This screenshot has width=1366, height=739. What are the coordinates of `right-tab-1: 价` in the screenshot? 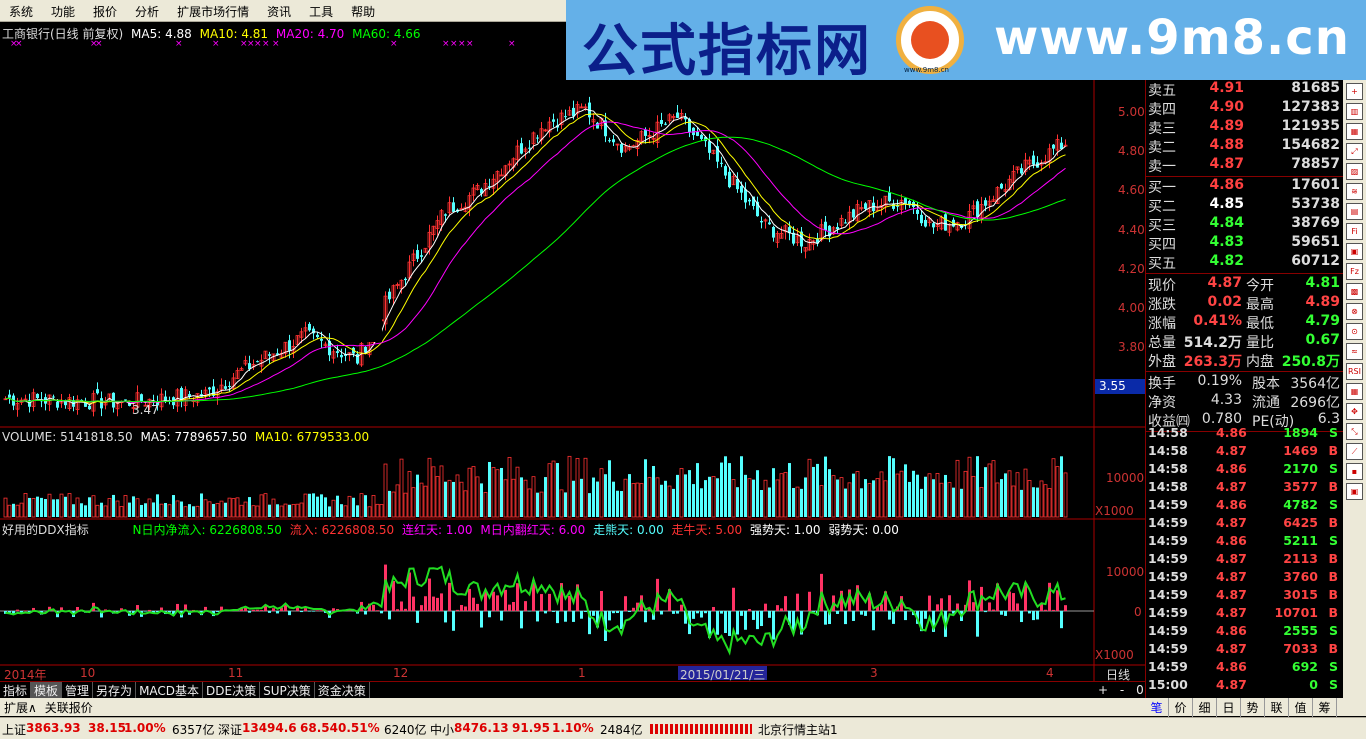 It's located at (1181, 707).